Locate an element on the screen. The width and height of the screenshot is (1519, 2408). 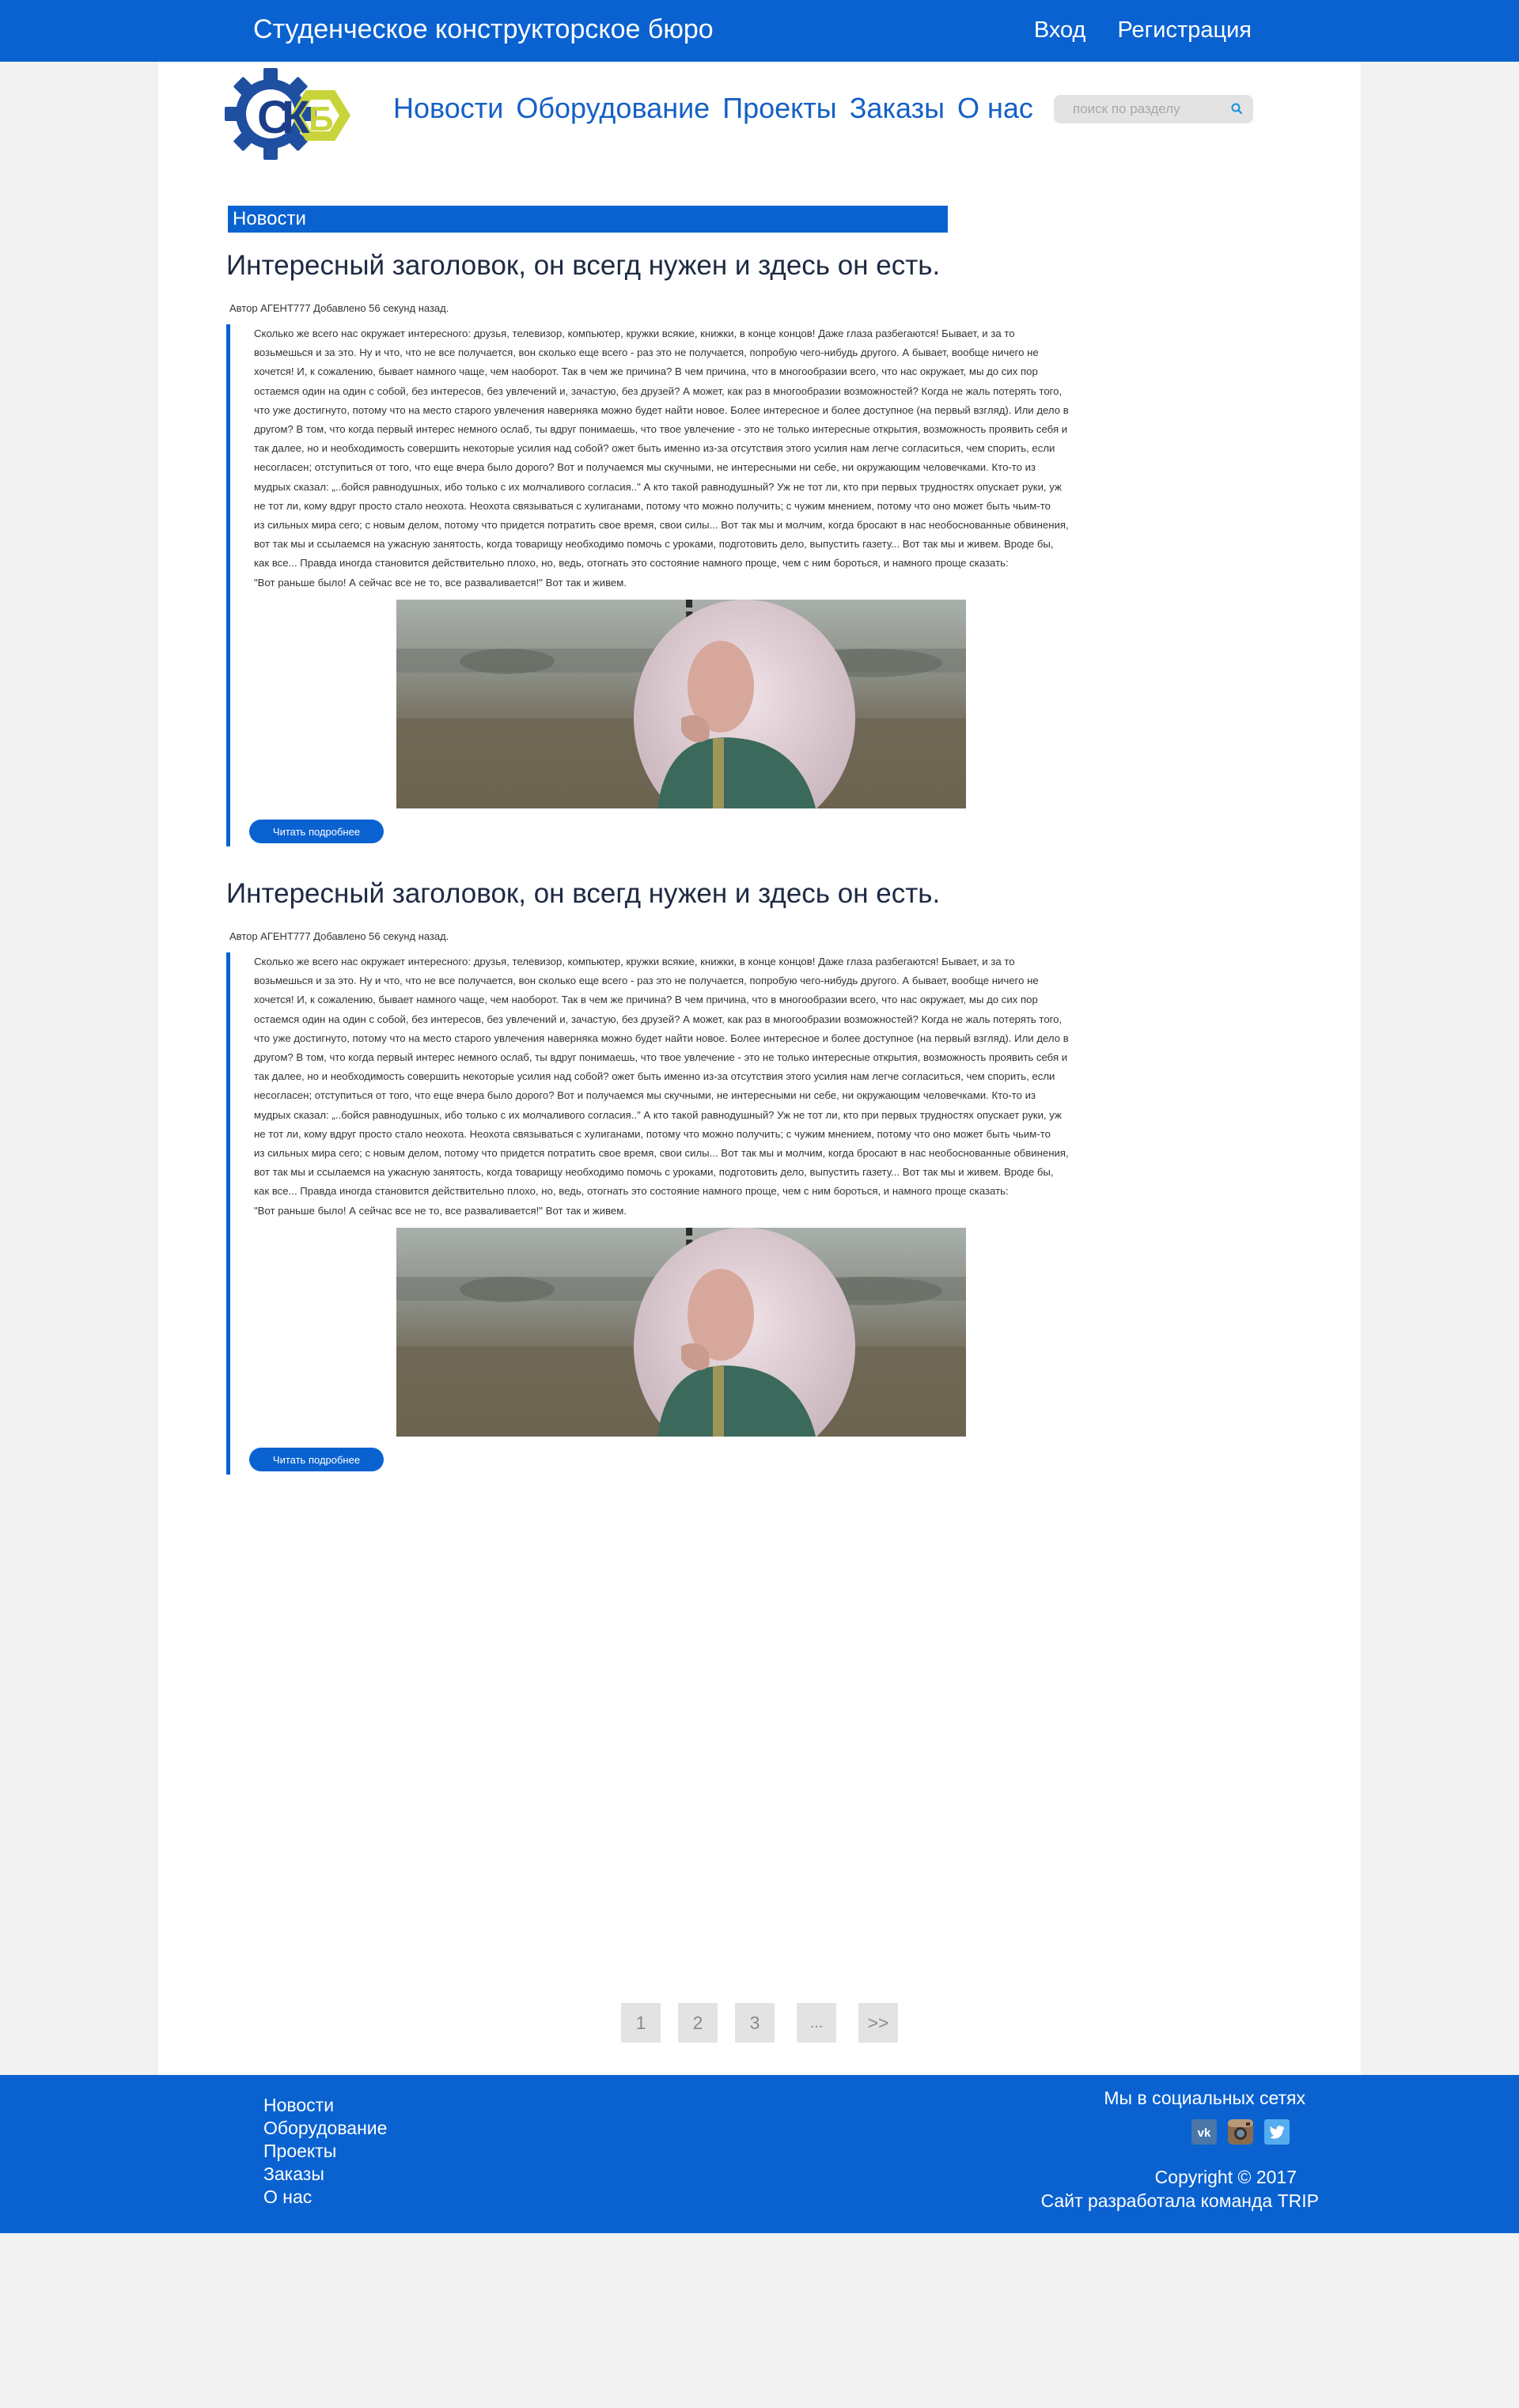
nav-item-equipment: Оборудование is located at coordinates (613, 108).